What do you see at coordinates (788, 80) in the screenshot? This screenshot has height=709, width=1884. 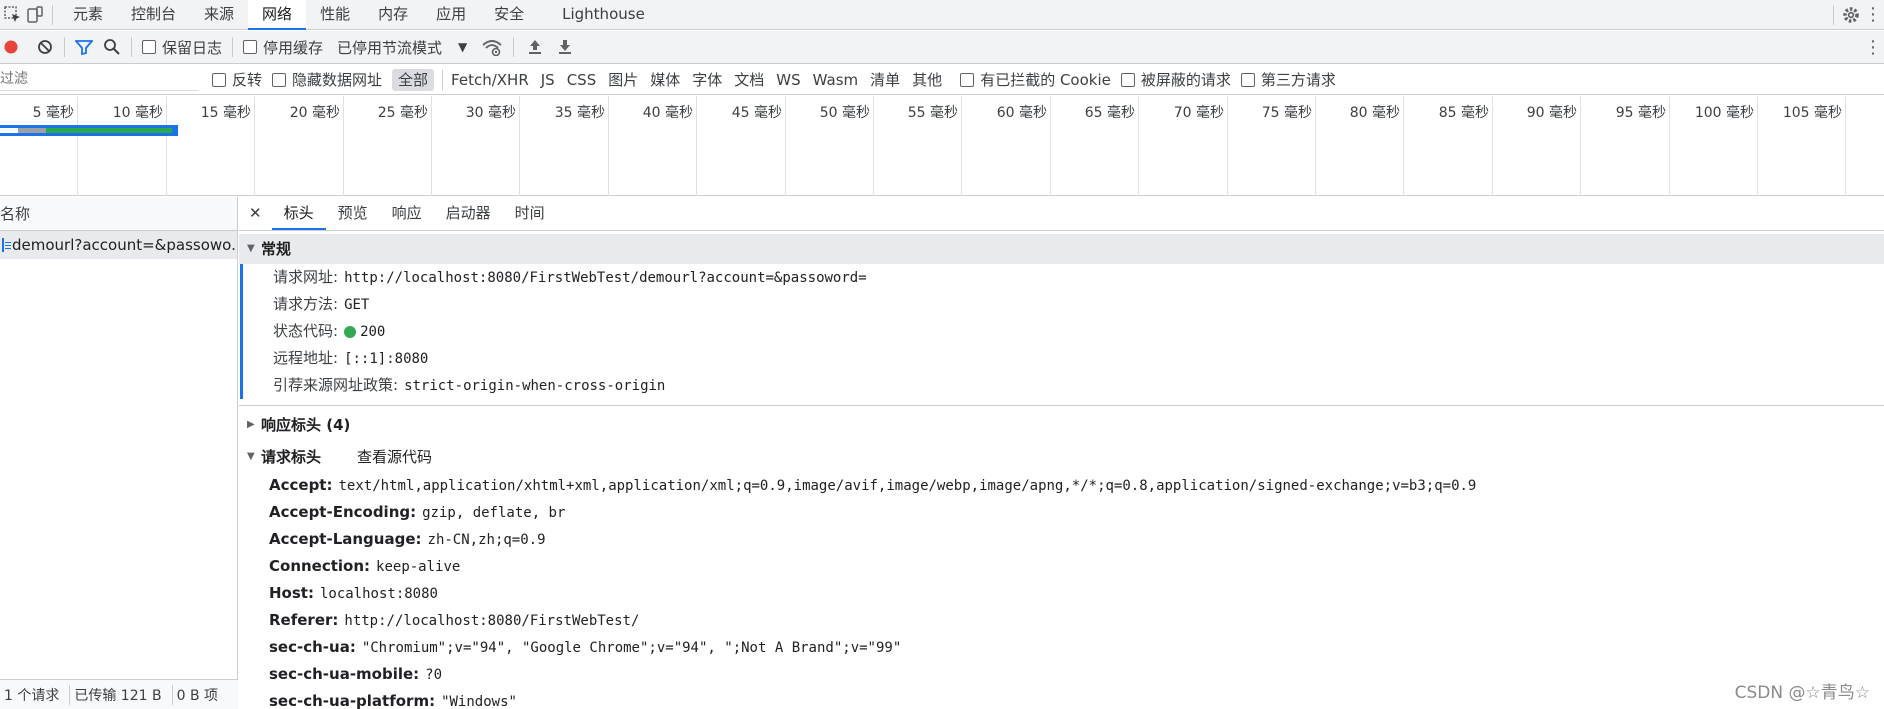 I see `type-filter-8: WS` at bounding box center [788, 80].